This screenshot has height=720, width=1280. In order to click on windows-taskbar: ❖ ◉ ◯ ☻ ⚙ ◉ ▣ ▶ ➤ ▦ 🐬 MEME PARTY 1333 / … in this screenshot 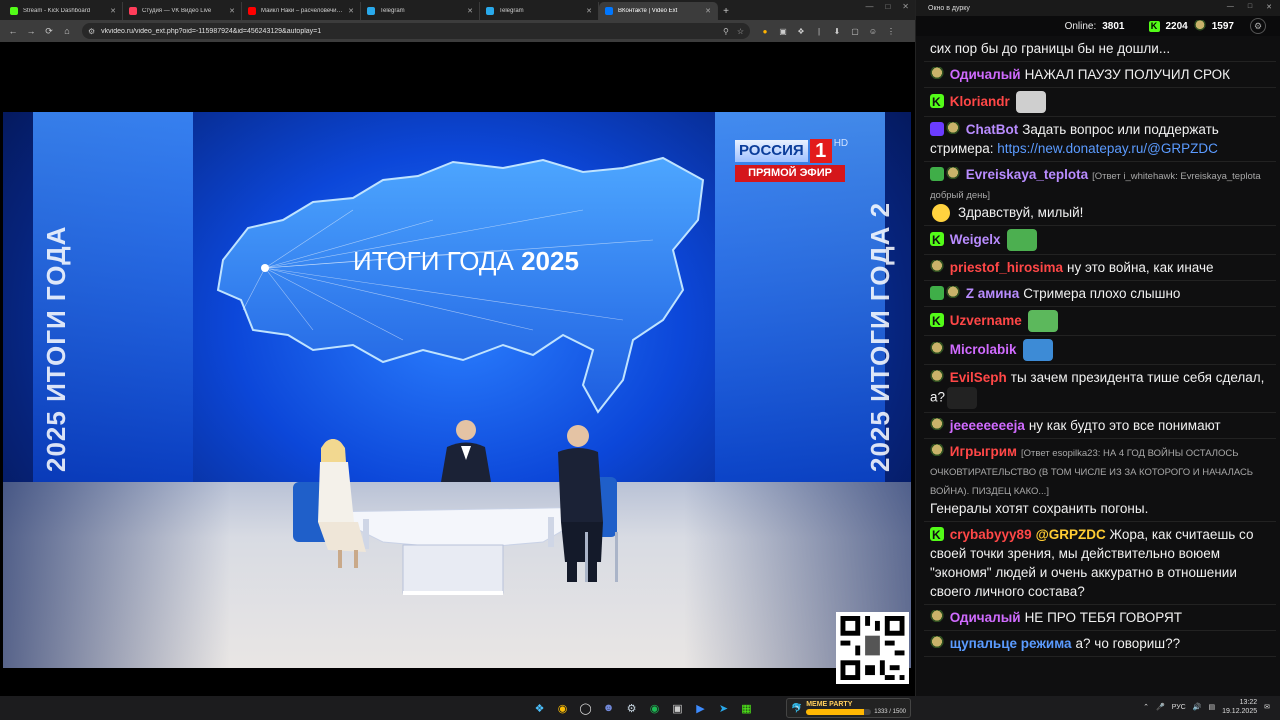, I will do `click(640, 708)`.